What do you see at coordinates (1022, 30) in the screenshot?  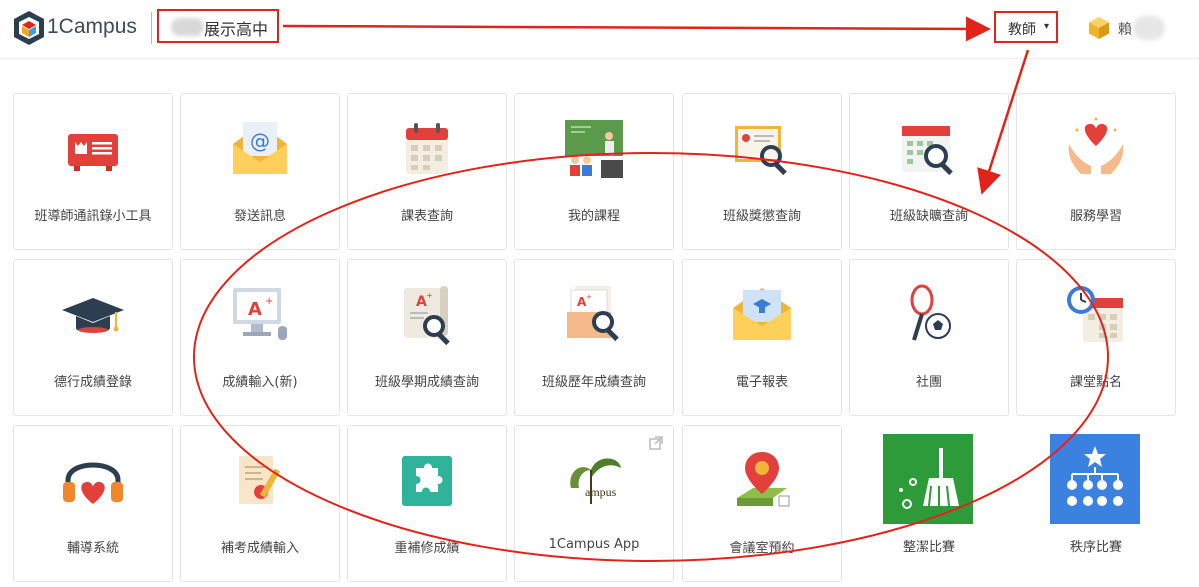 I see `role-label: 教師` at bounding box center [1022, 30].